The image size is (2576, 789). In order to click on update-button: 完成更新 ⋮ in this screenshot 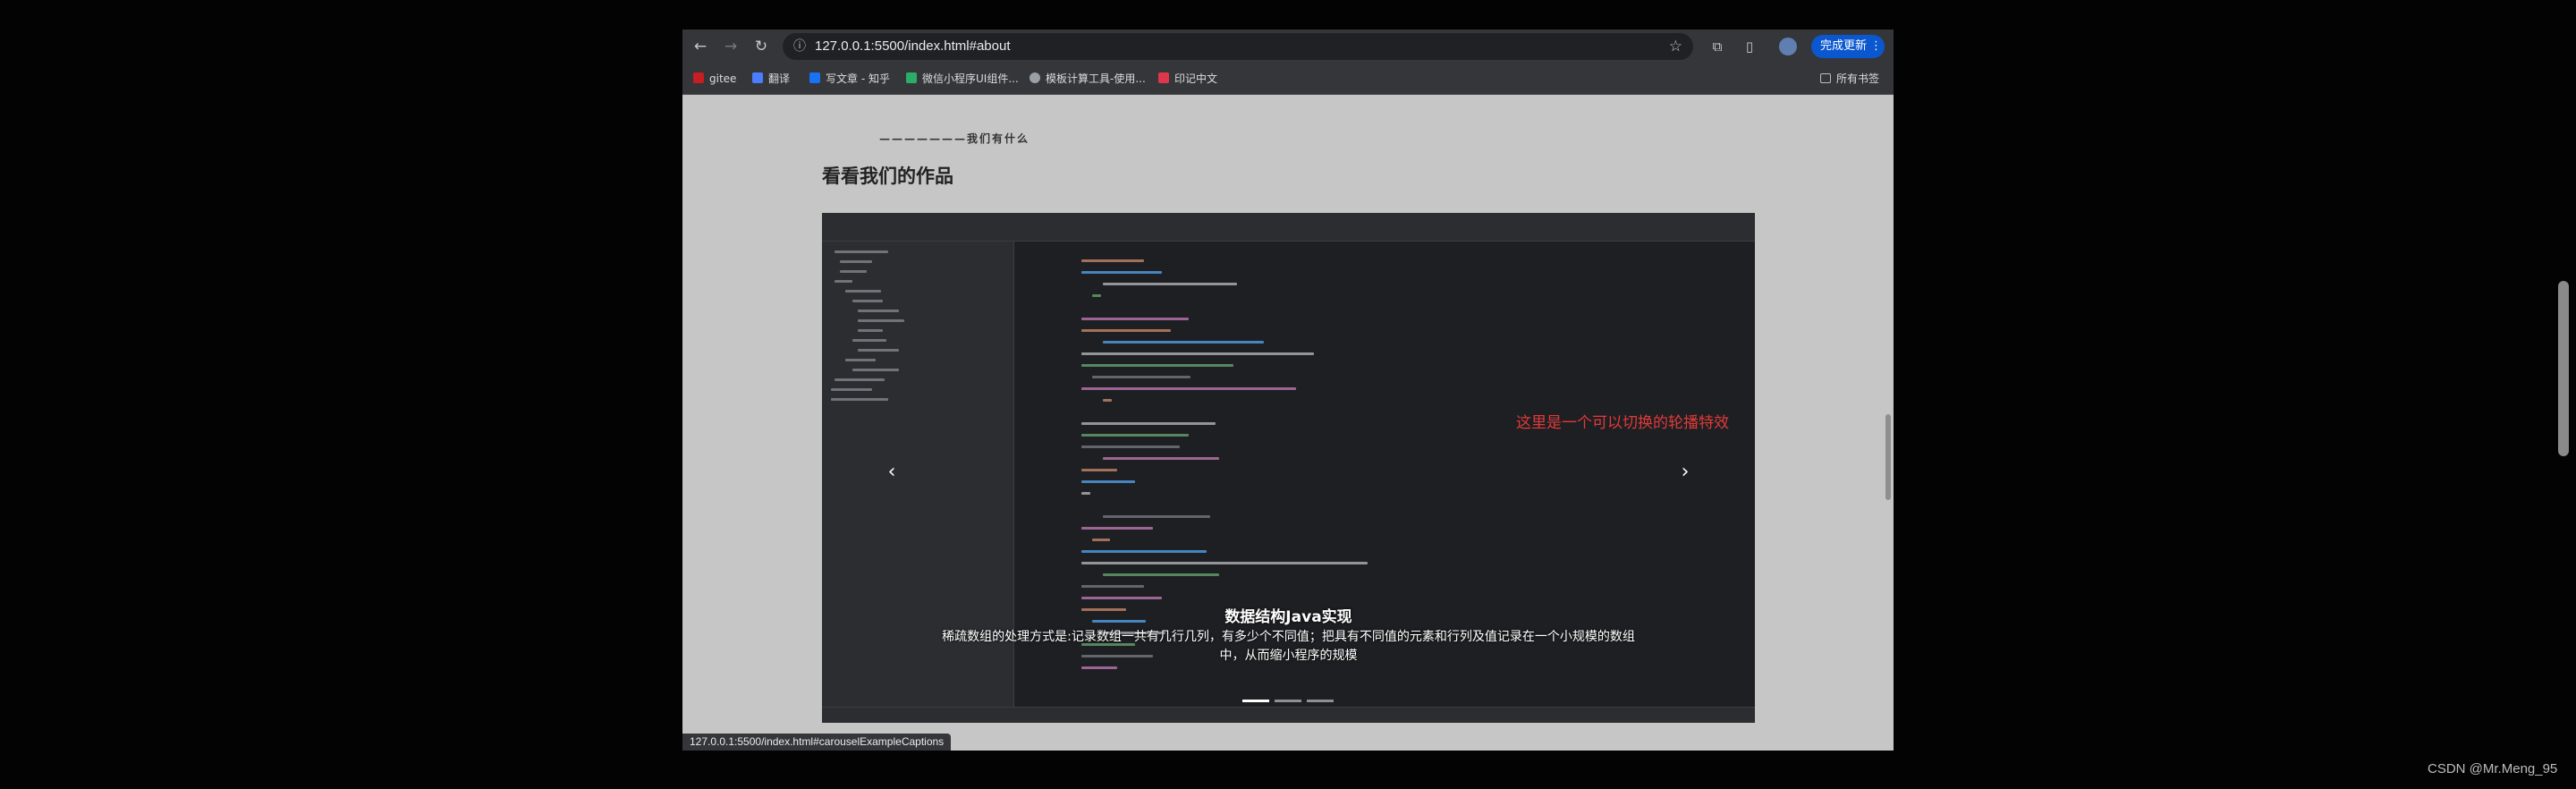, I will do `click(1848, 46)`.